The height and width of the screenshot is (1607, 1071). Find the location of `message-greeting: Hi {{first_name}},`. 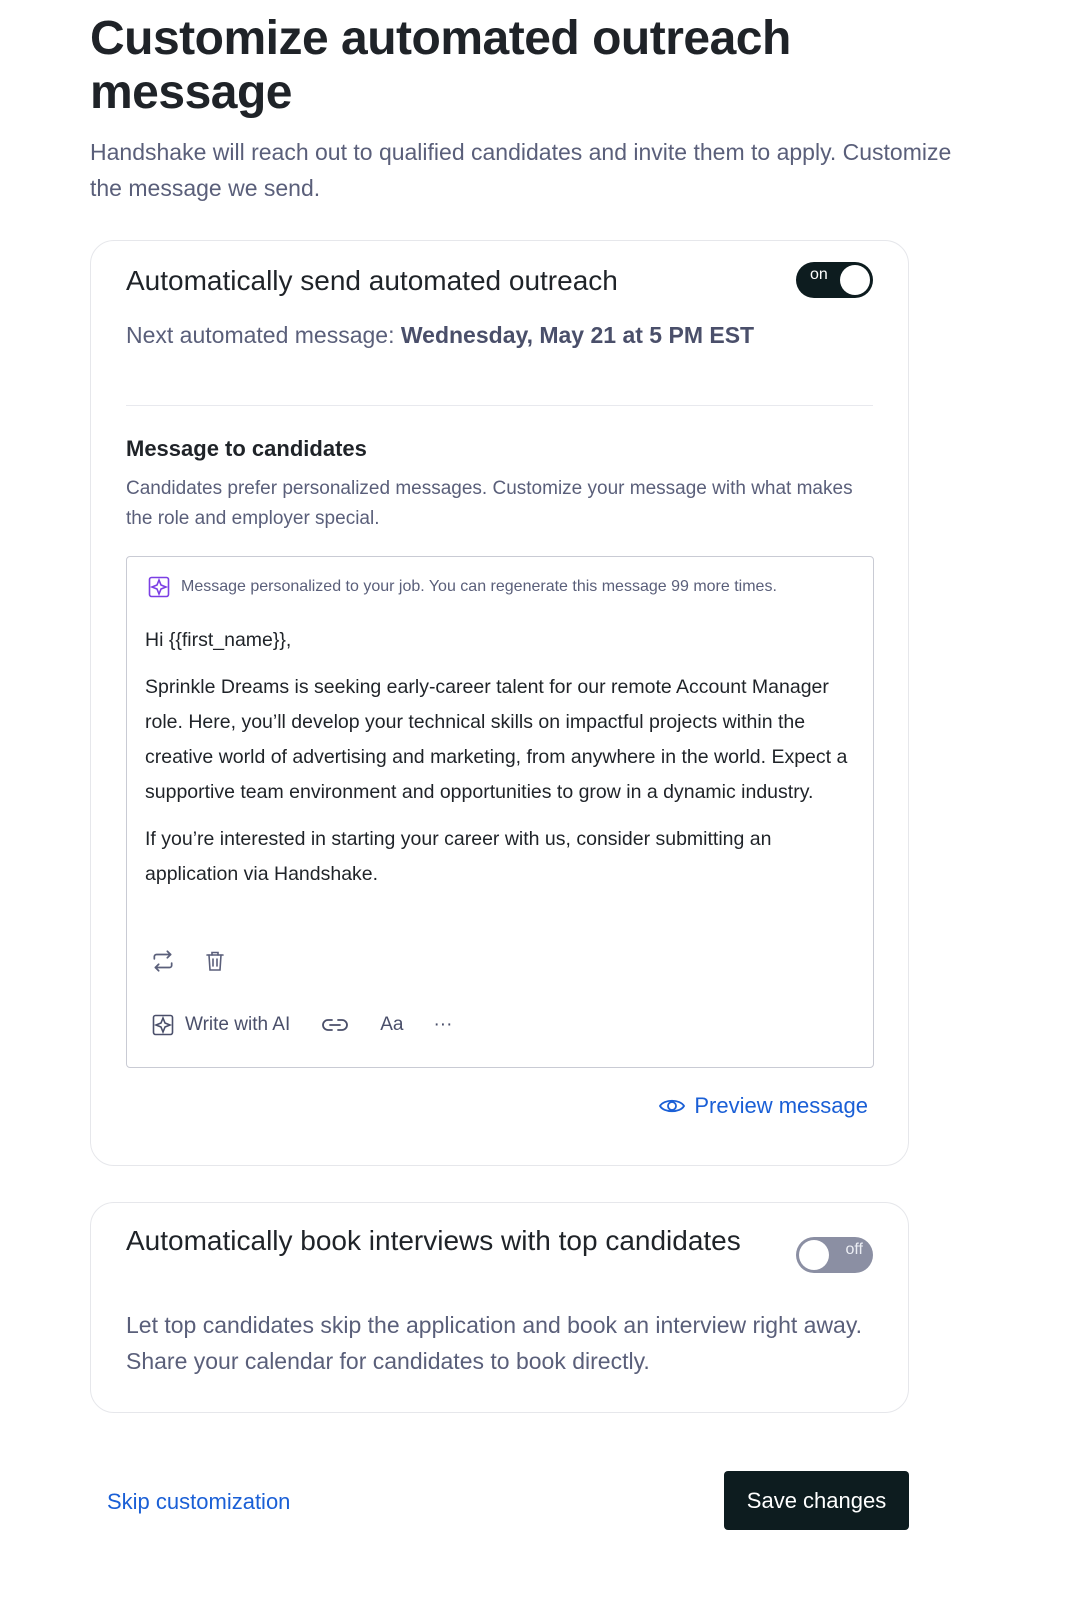

message-greeting: Hi {{first_name}}, is located at coordinates (218, 640).